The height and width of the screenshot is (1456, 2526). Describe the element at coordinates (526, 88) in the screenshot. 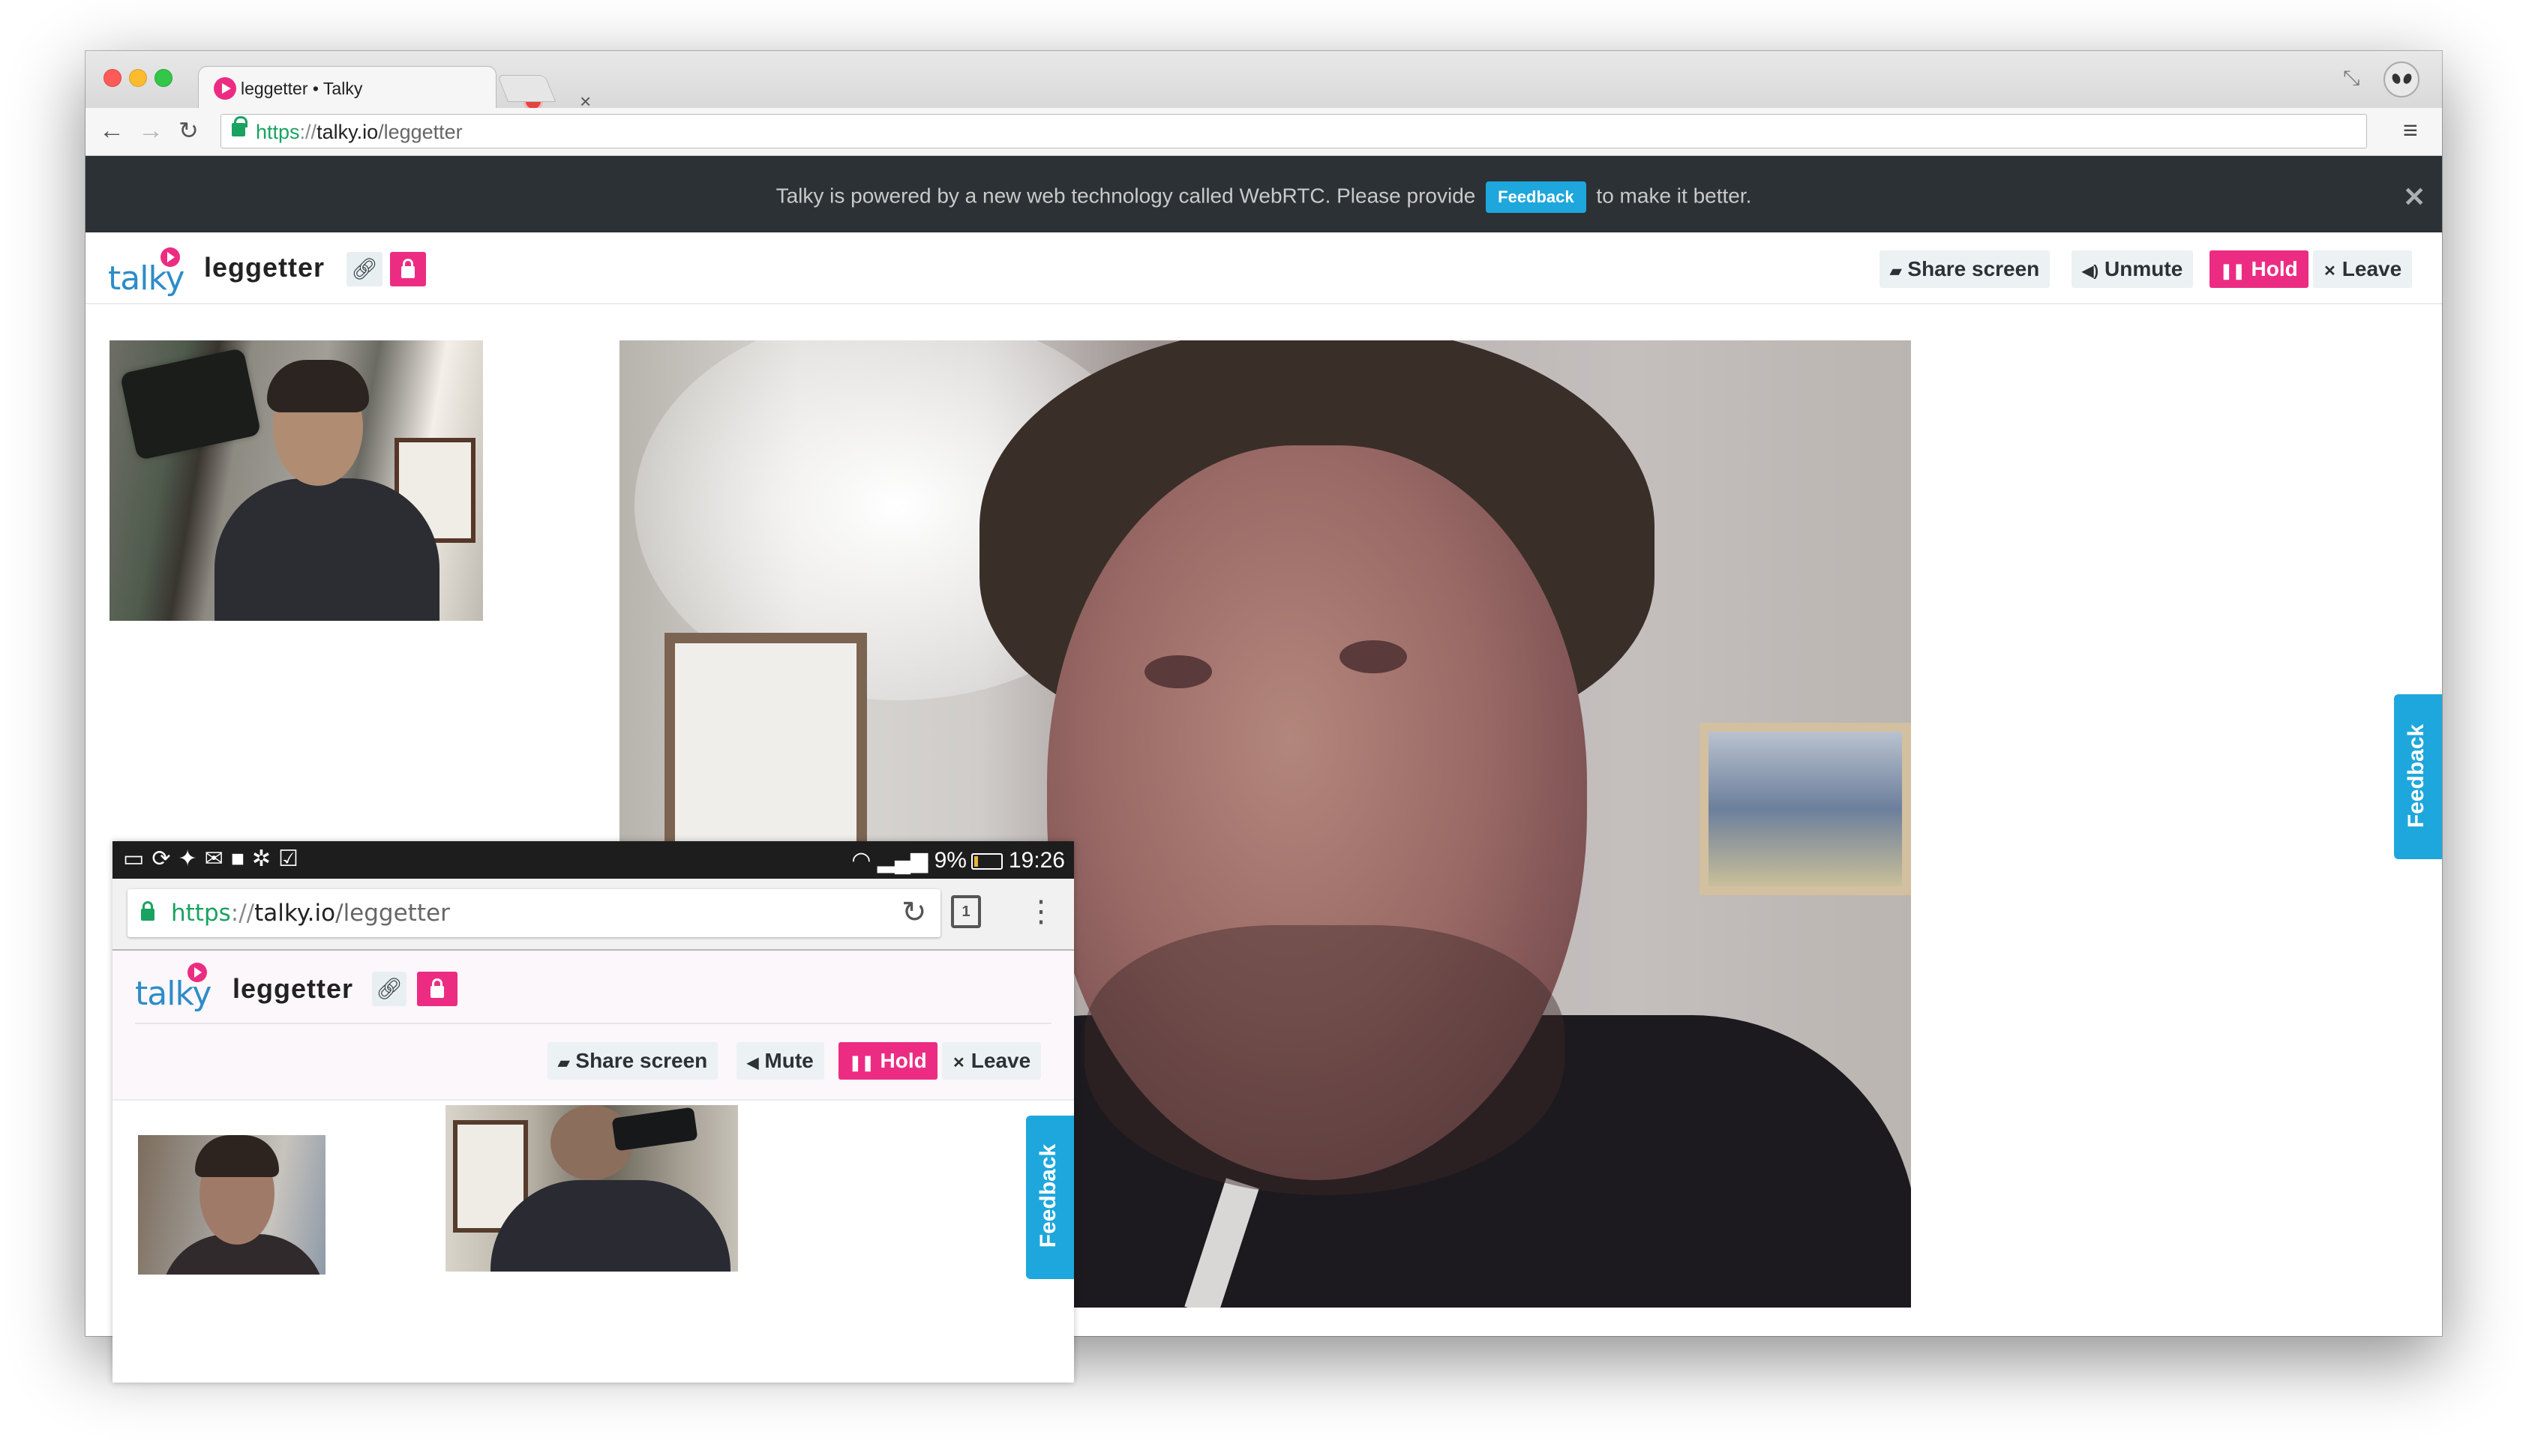

I see `new-tab-button` at that location.